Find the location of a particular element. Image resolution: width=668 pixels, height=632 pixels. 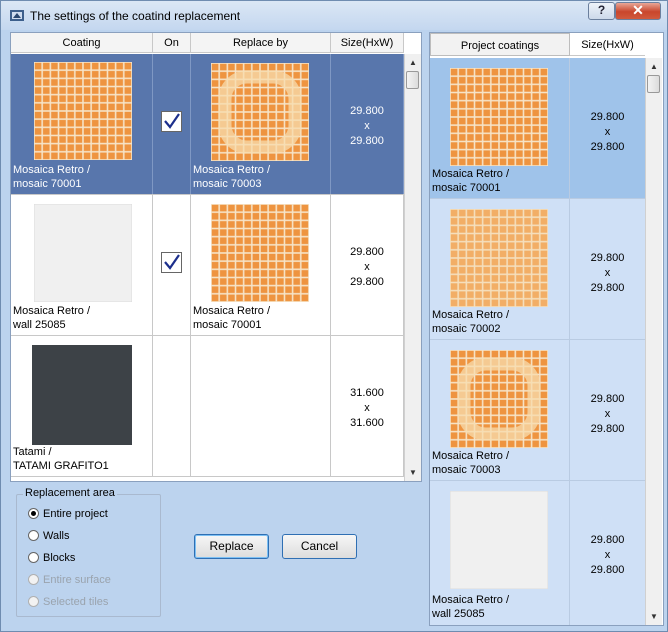

radio-walls: Walls is located at coordinates (48, 536).